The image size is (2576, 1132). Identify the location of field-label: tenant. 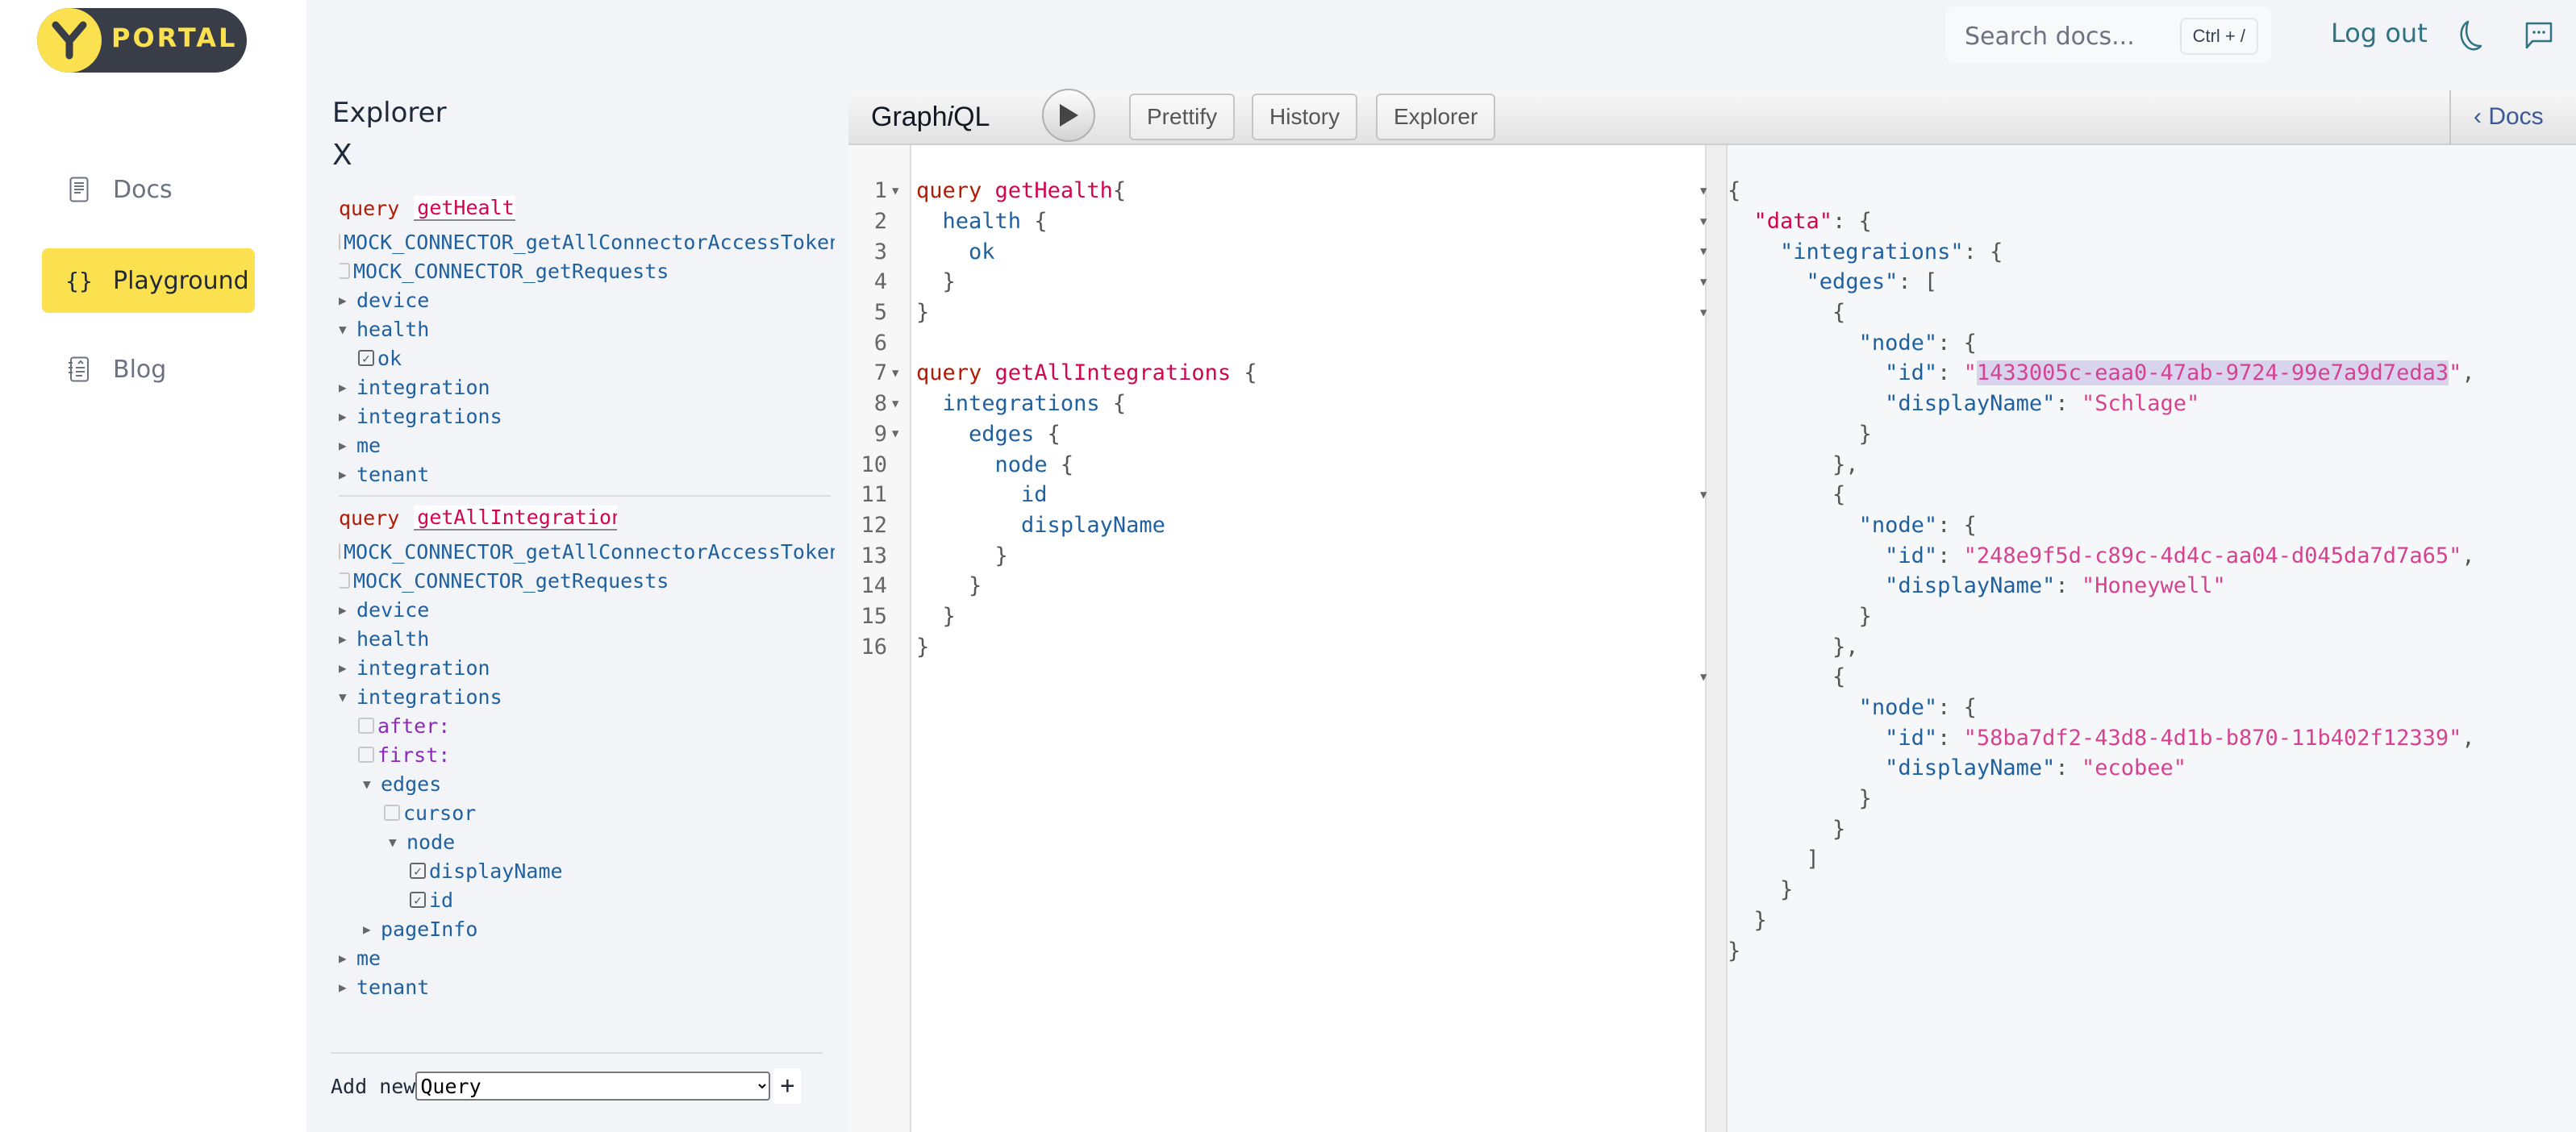
(393, 474).